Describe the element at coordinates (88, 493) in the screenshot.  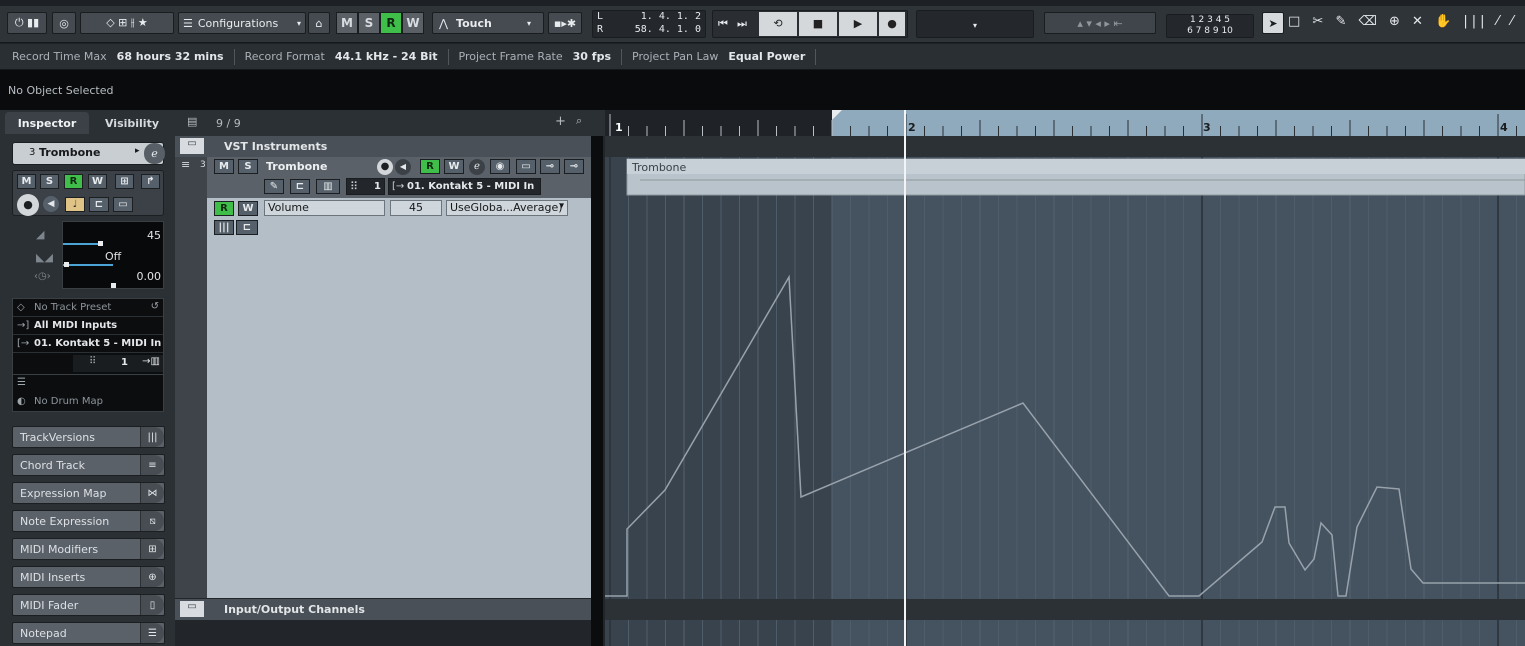
I see `section-expression-map: Expression Map ⋈` at that location.